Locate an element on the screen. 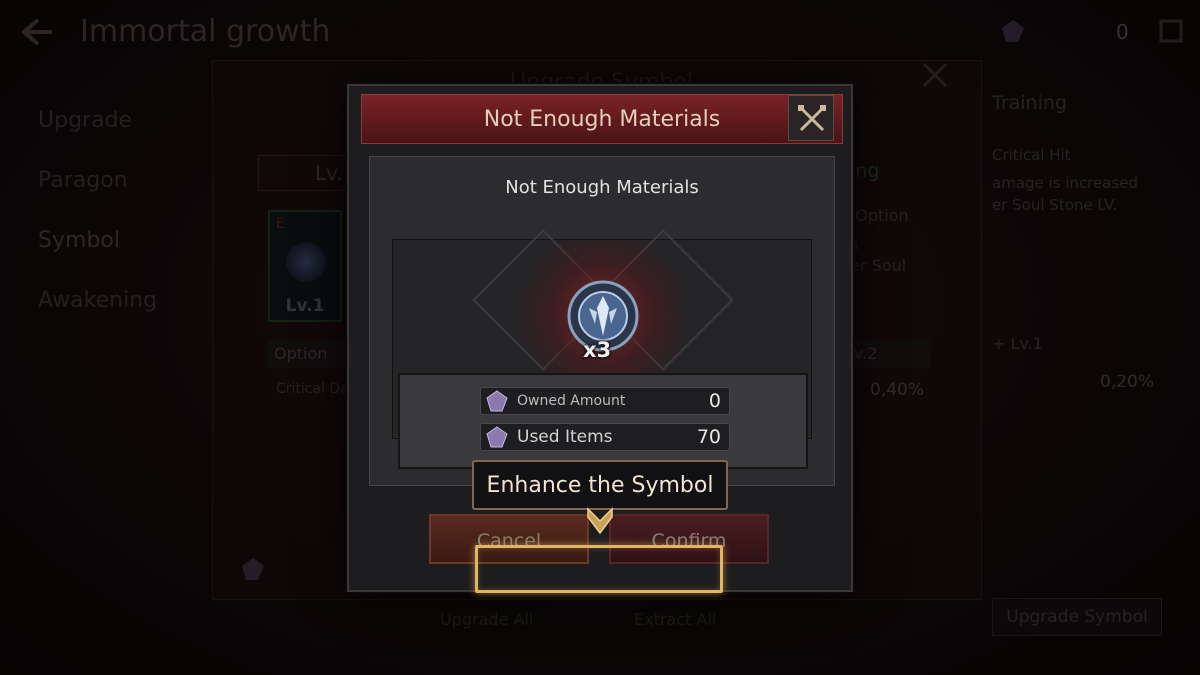 This screenshot has width=1200, height=675. tutorial-tooltip-text: Enhance the Symbol is located at coordinates (600, 485).